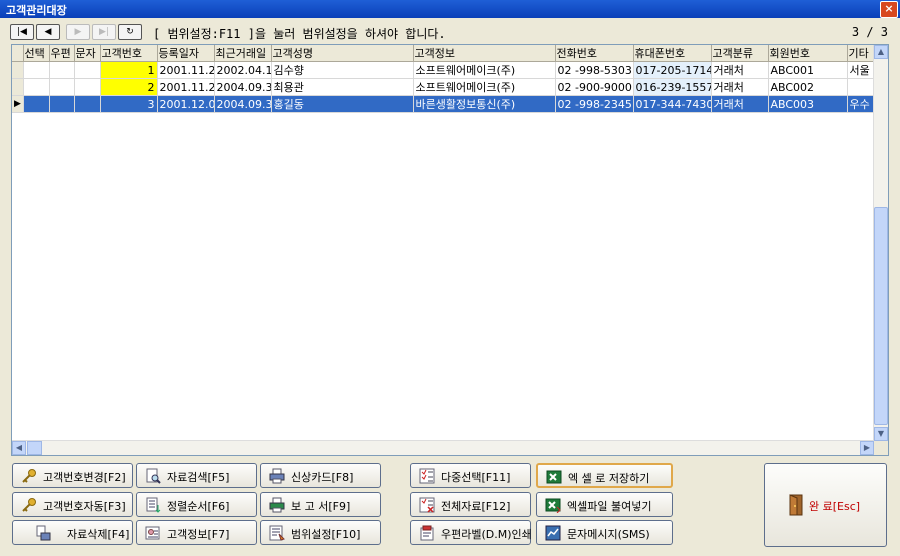  Describe the element at coordinates (98, 534) in the screenshot. I see `button-label: 자료삭제[F4]` at that location.